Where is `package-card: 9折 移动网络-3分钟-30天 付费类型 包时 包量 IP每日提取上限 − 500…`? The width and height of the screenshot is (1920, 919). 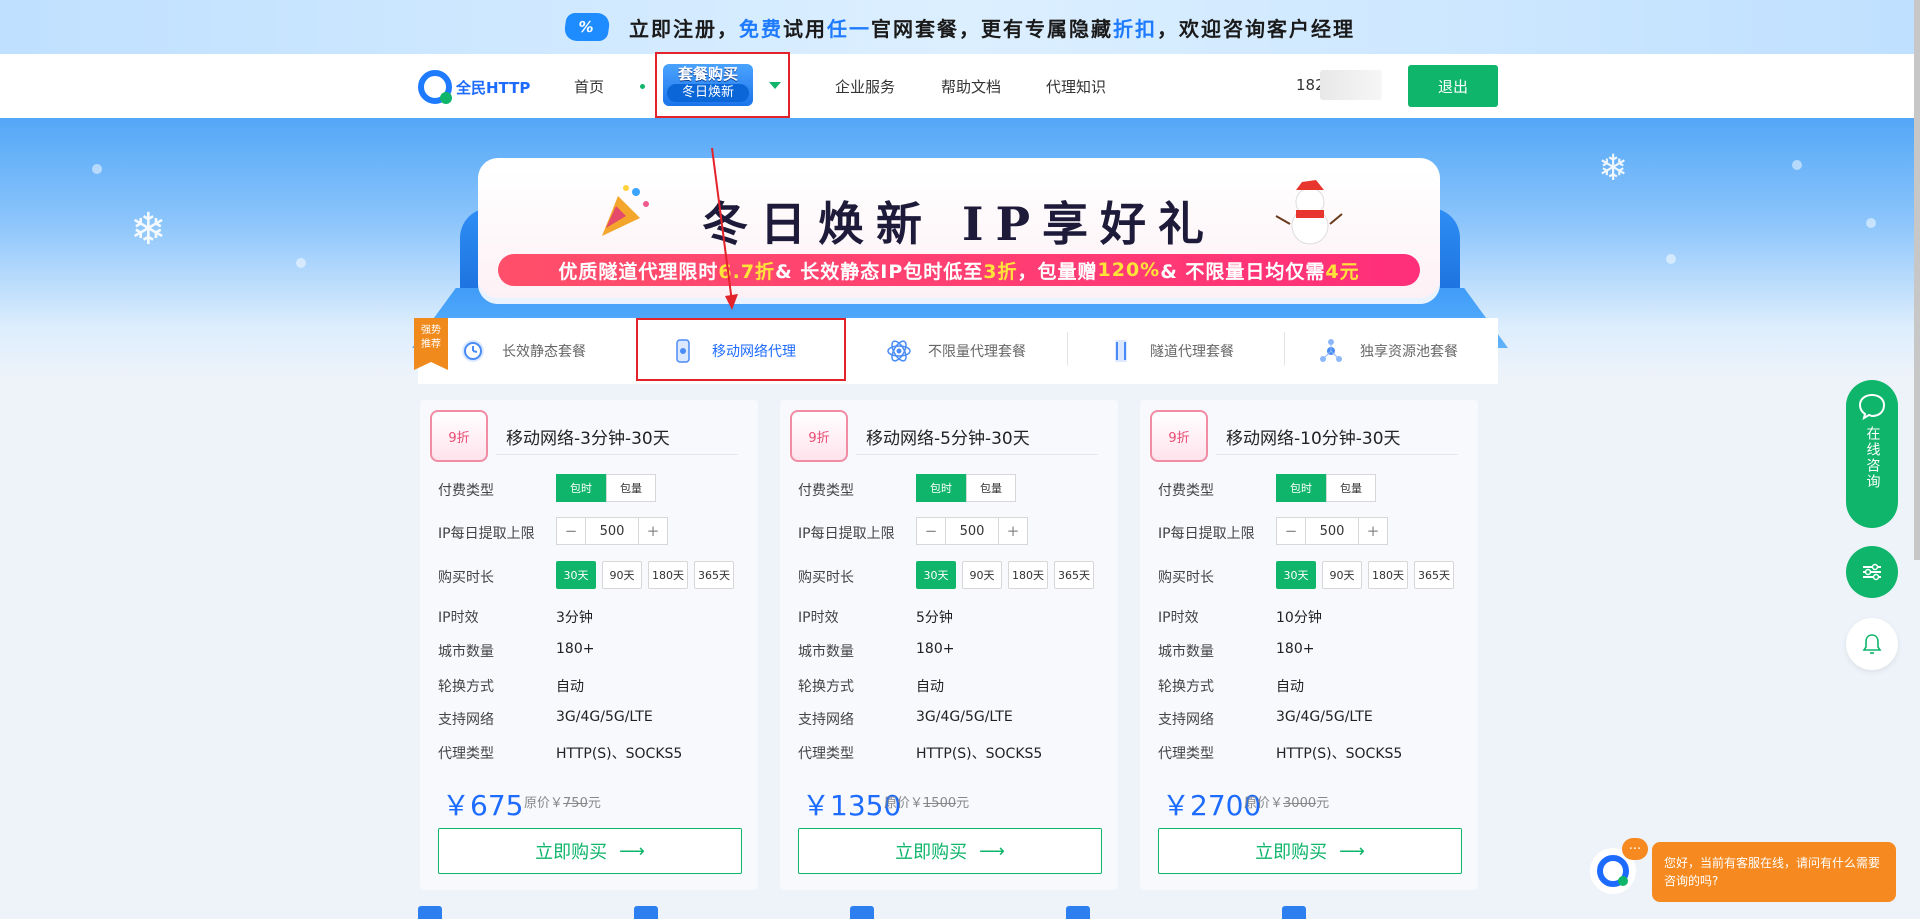 package-card: 9折 移动网络-3分钟-30天 付费类型 包时 包量 IP每日提取上限 − 500… is located at coordinates (589, 645).